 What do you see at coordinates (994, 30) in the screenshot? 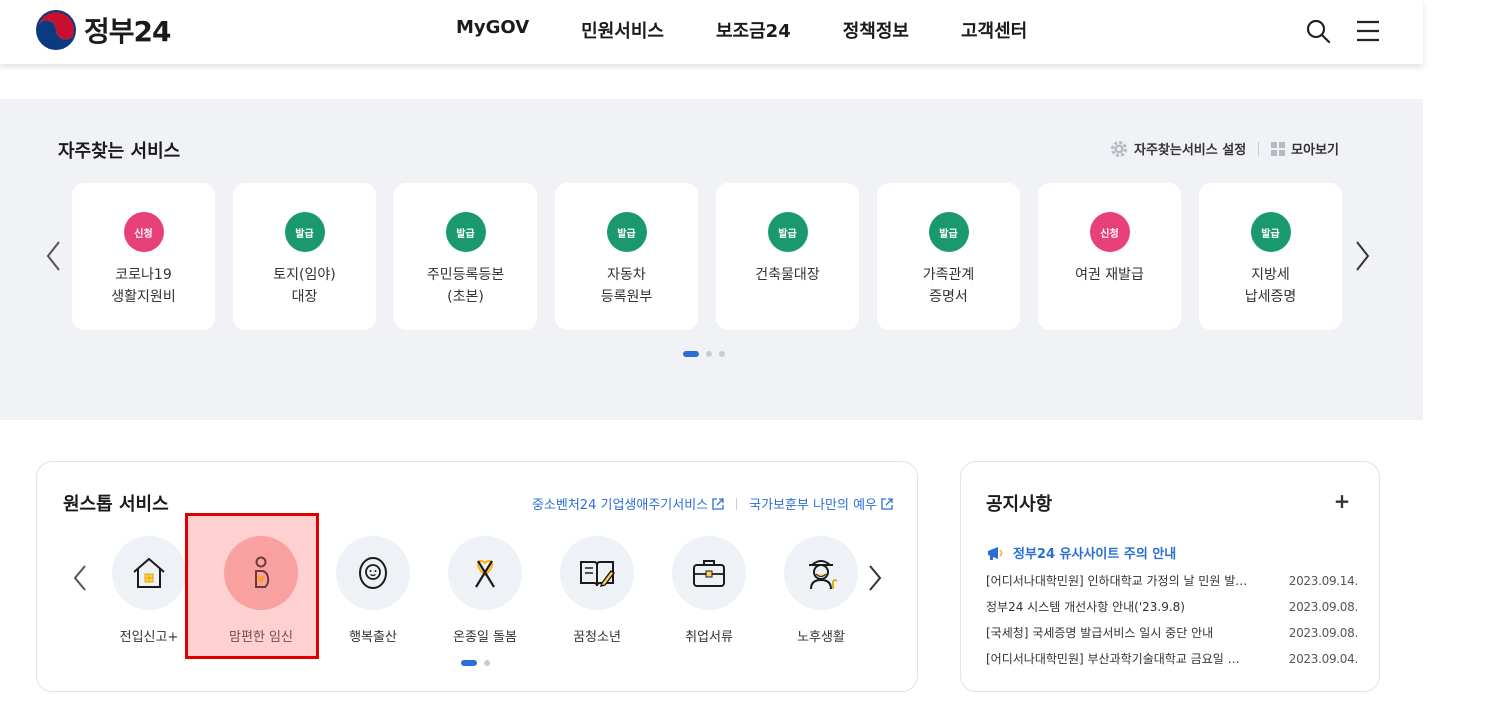
I see `nav-customer-center: 고객센터` at bounding box center [994, 30].